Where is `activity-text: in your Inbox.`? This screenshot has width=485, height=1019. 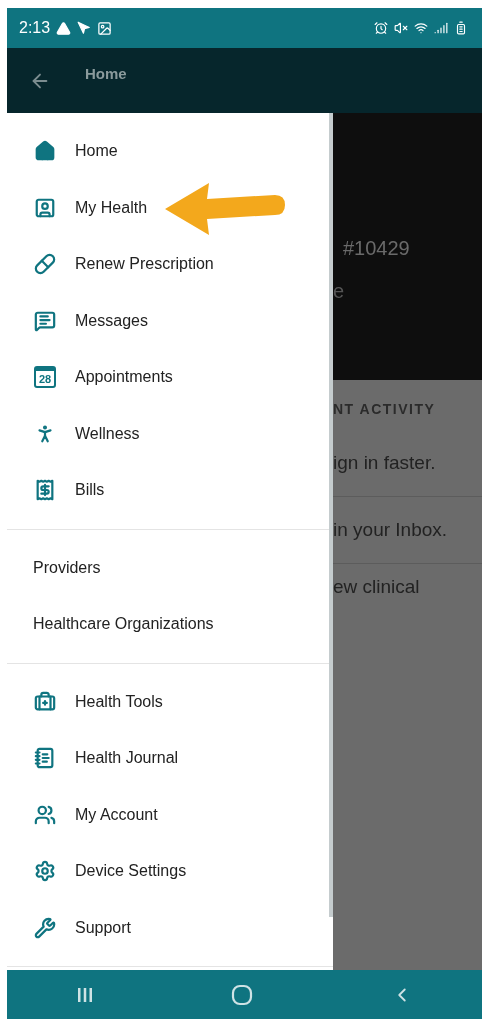
activity-text: in your Inbox. is located at coordinates (390, 530).